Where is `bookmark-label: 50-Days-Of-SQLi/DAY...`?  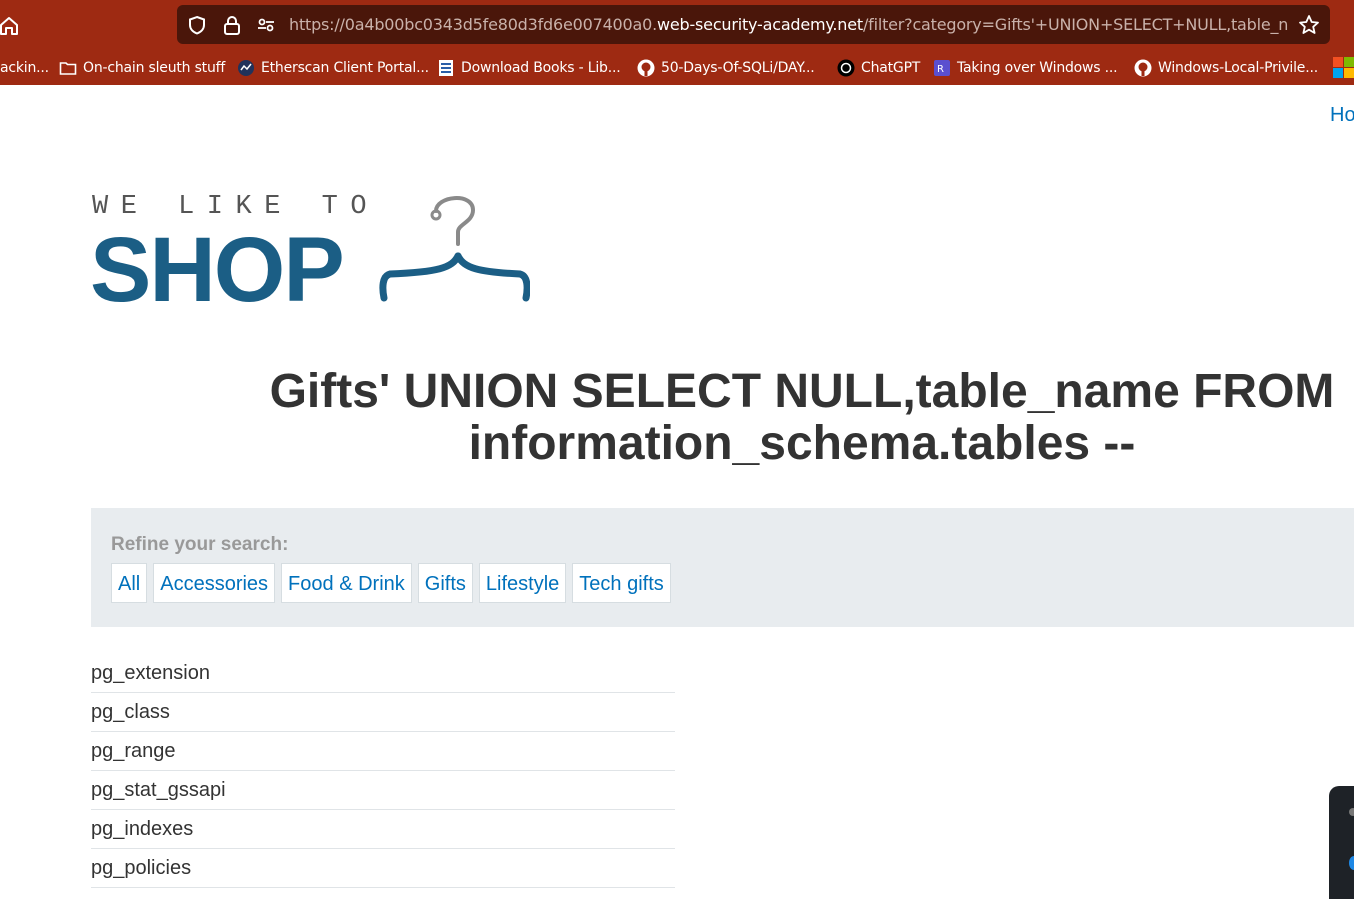
bookmark-label: 50-Days-Of-SQLi/DAY... is located at coordinates (738, 68).